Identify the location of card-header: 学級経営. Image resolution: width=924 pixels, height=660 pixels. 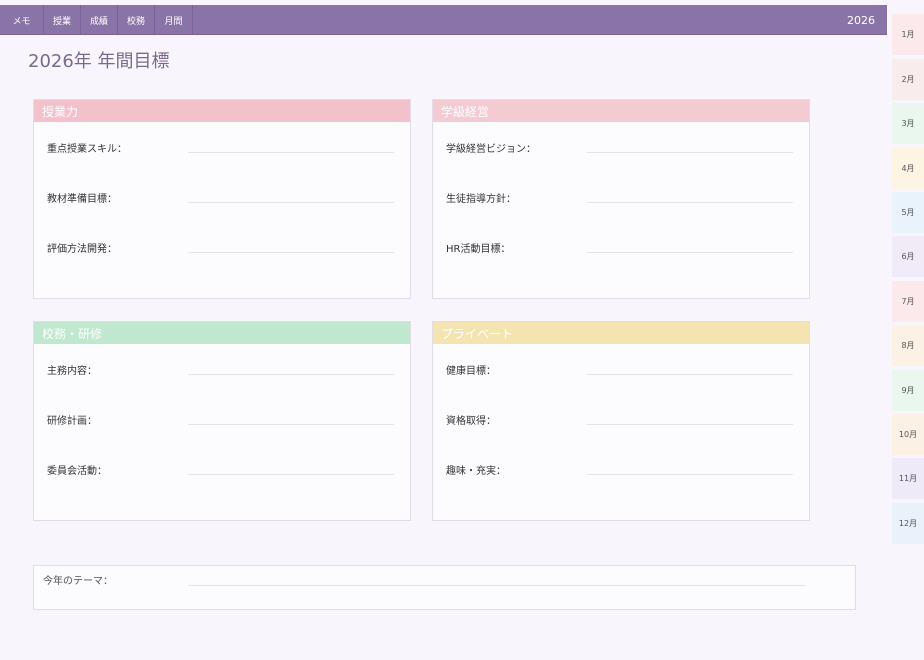
(621, 111).